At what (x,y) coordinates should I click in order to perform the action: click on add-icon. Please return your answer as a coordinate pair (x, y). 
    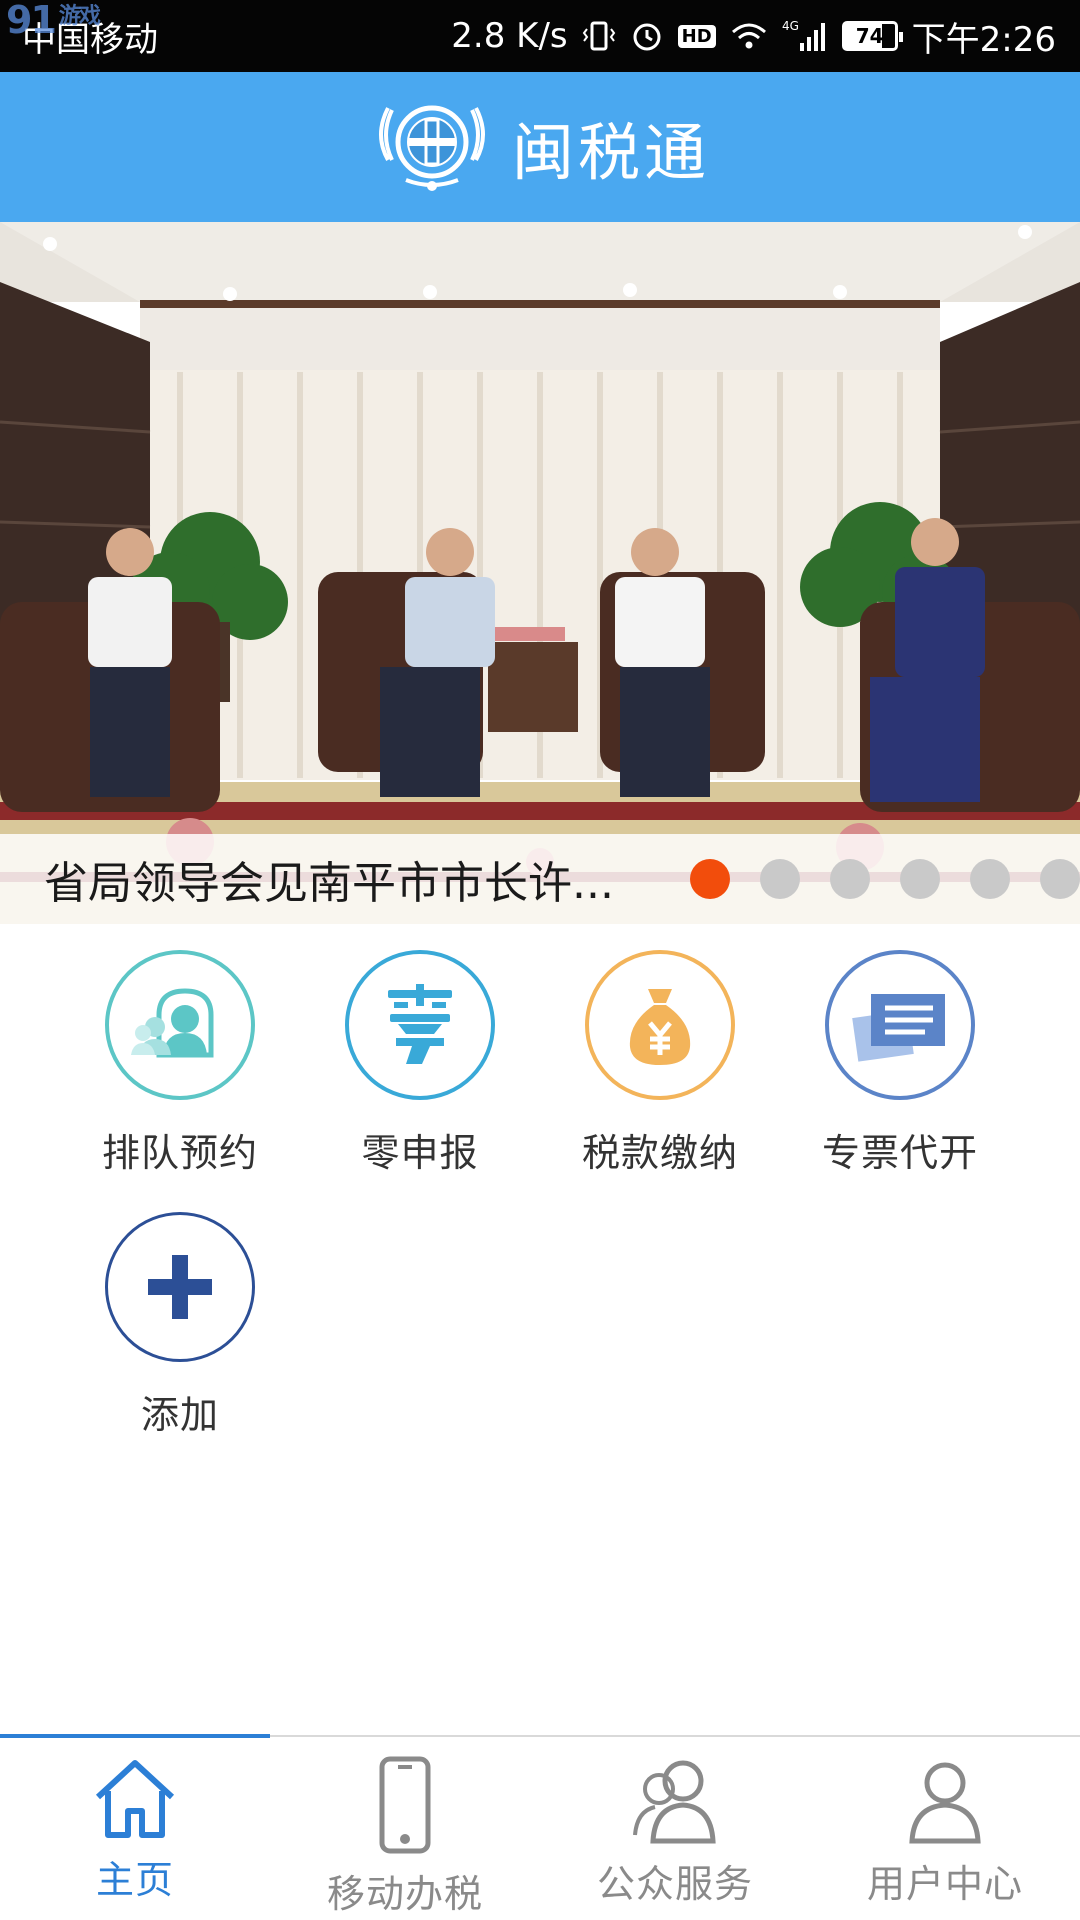
    Looking at the image, I should click on (180, 1287).